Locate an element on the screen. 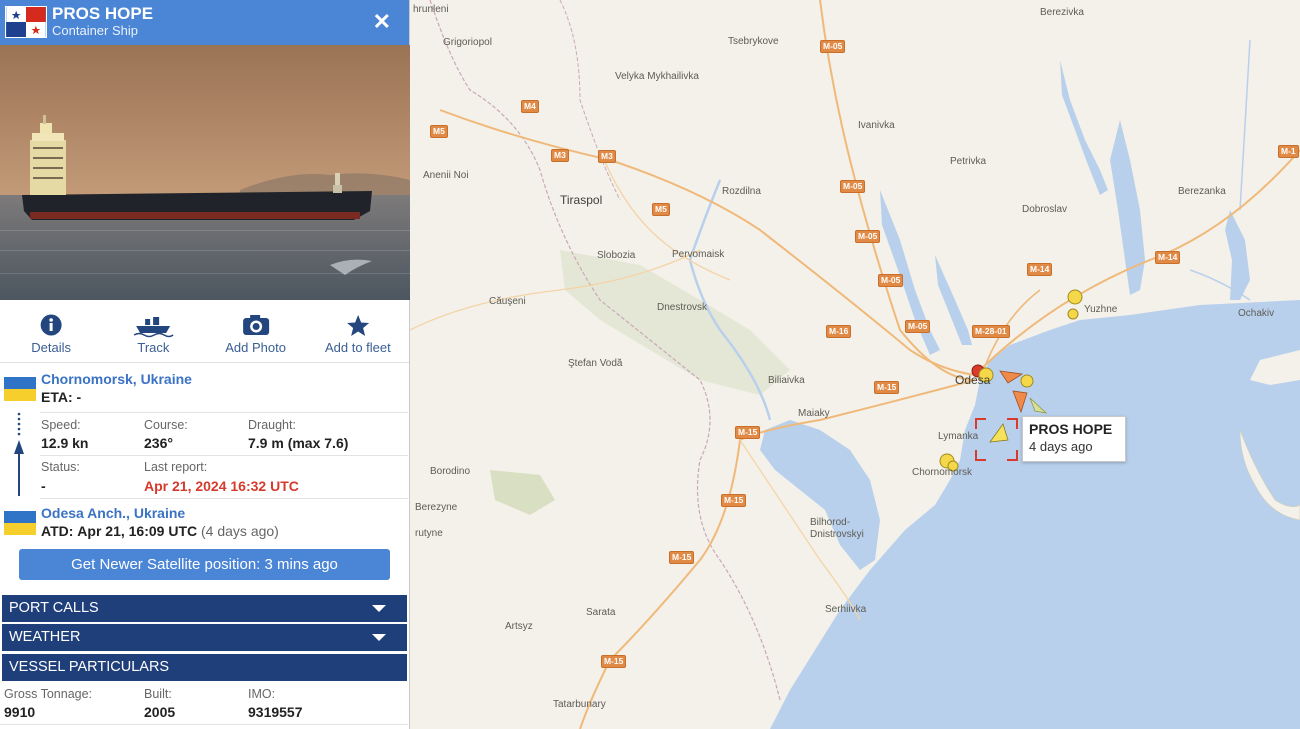  road-badge: M-16 is located at coordinates (839, 331).